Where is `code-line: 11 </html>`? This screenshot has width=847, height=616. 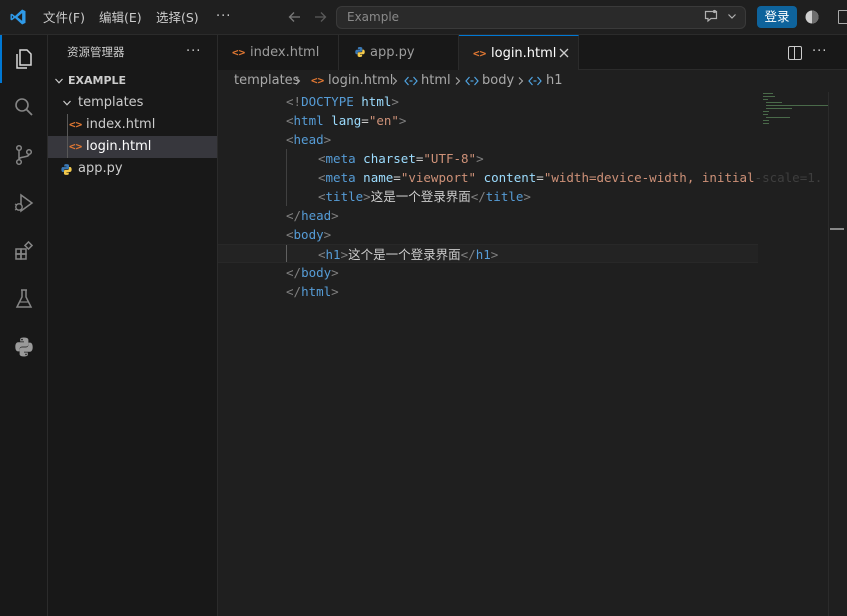
code-line: 11 </html> is located at coordinates (312, 291).